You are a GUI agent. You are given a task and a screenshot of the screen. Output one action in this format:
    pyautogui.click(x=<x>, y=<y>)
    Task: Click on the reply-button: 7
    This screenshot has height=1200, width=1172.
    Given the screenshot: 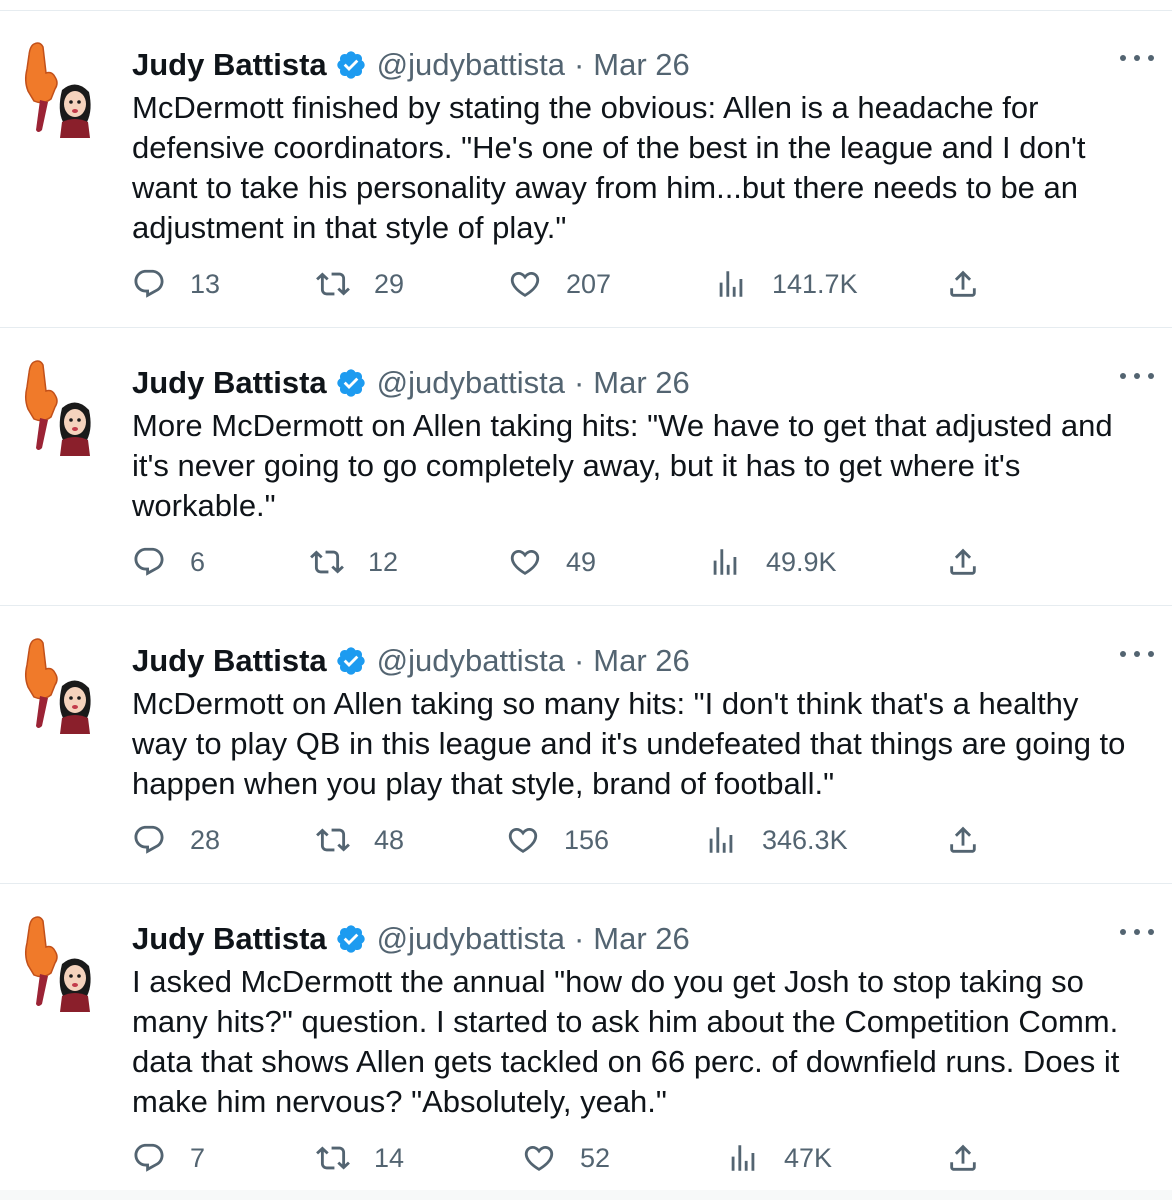 What is the action you would take?
    pyautogui.click(x=168, y=1158)
    